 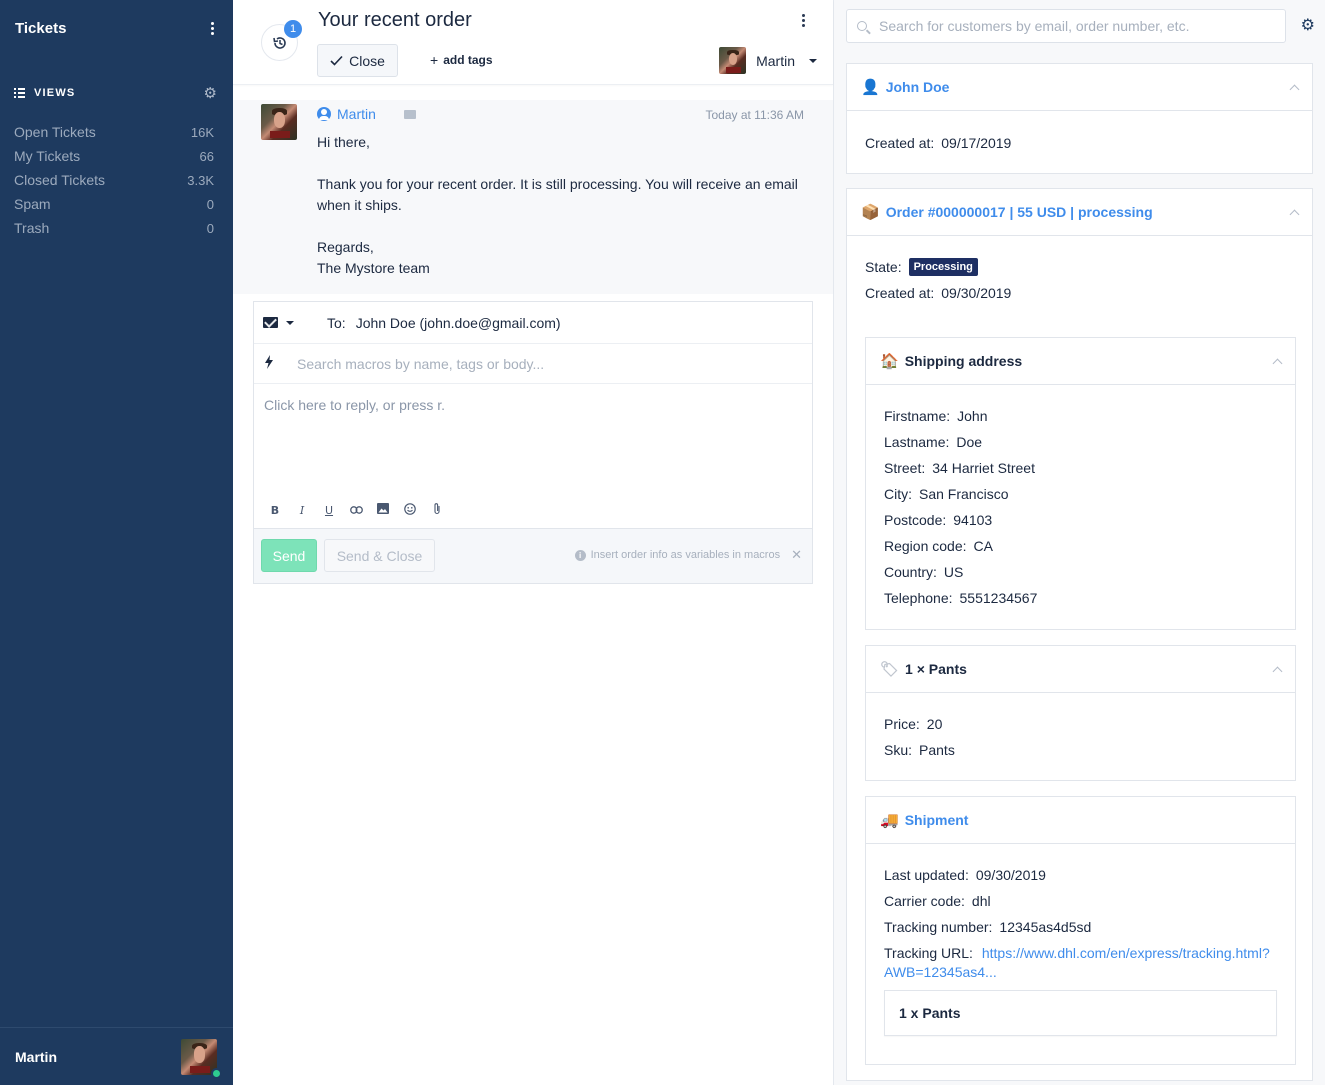 I want to click on view-item-trash: Trash 0, so click(x=114, y=228).